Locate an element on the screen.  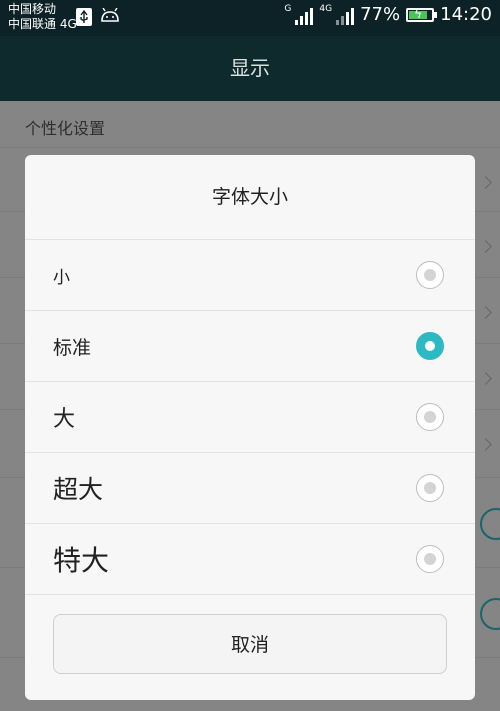
option-label: 小 is located at coordinates (61, 277).